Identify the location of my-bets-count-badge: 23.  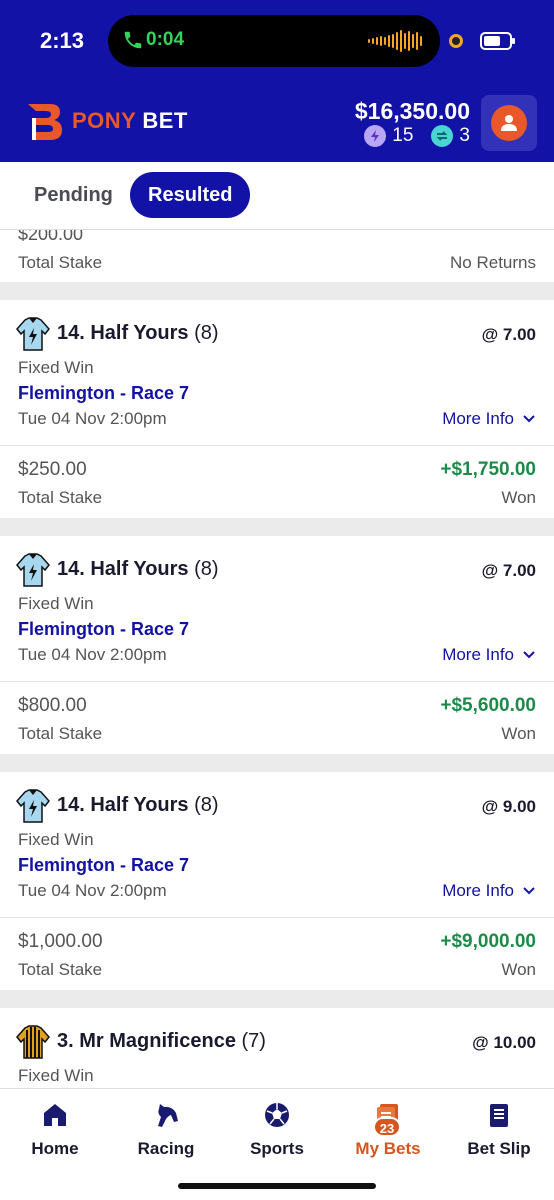
(387, 1127).